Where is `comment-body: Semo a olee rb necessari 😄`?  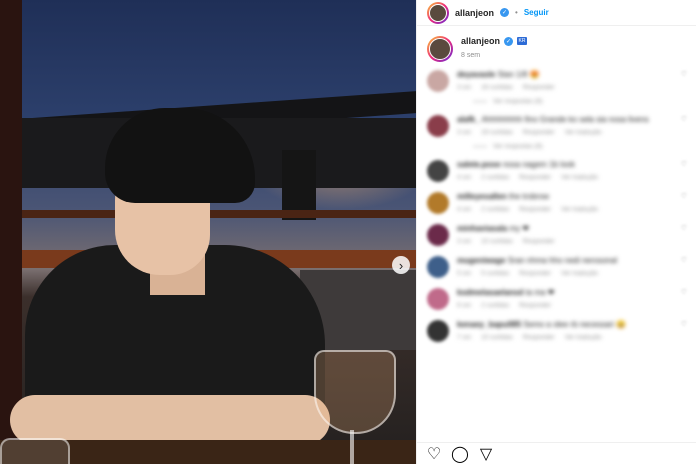 comment-body: Semo a olee rb necessari 😄 is located at coordinates (575, 324).